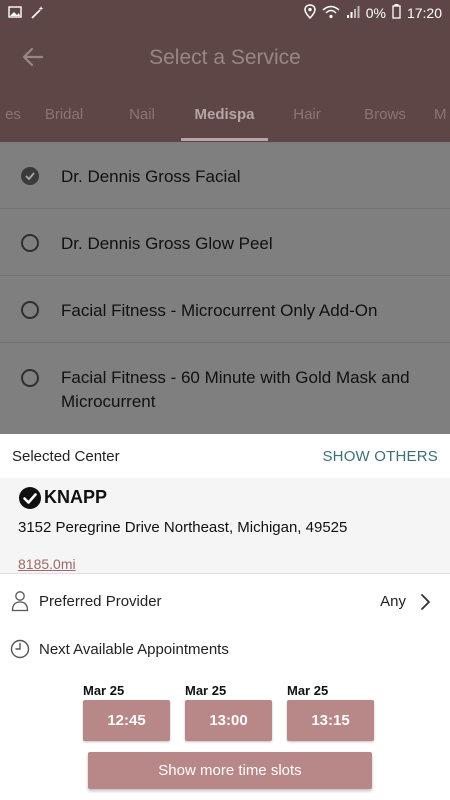  What do you see at coordinates (309, 13) in the screenshot?
I see `location-icon` at bounding box center [309, 13].